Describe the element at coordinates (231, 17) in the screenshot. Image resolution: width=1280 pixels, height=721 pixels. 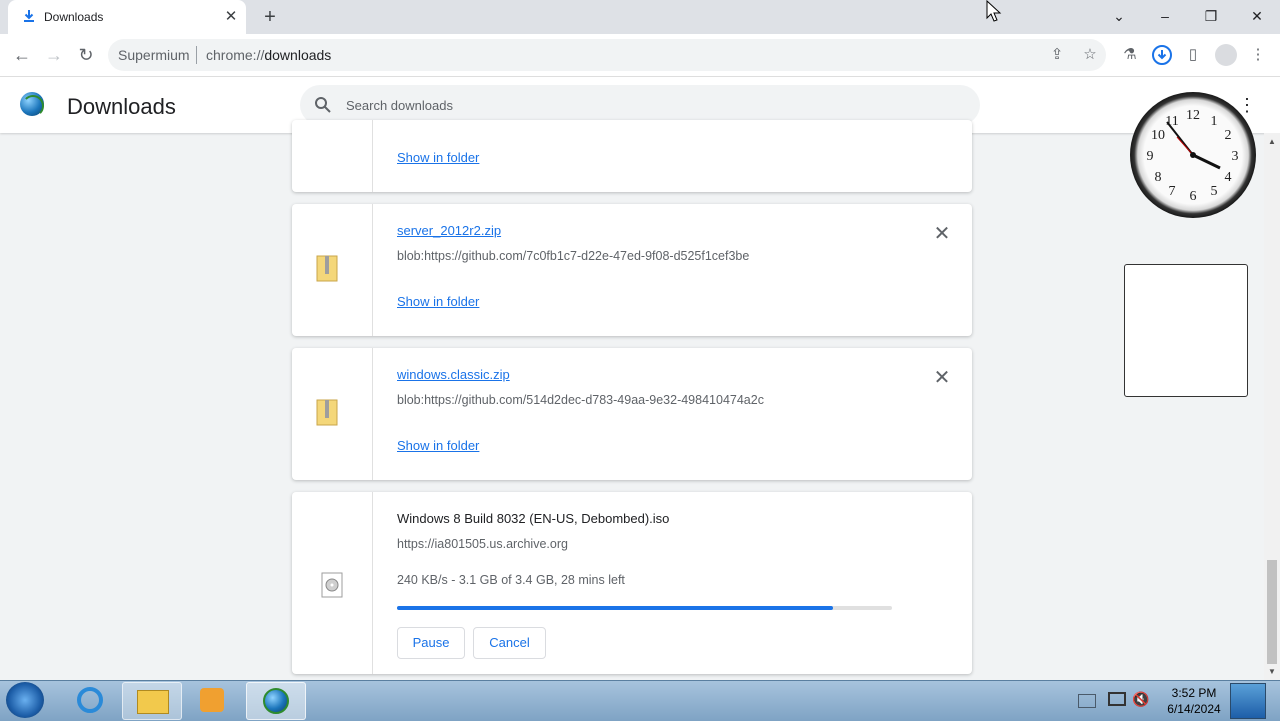
I see `close-tab-icon: ✕` at that location.